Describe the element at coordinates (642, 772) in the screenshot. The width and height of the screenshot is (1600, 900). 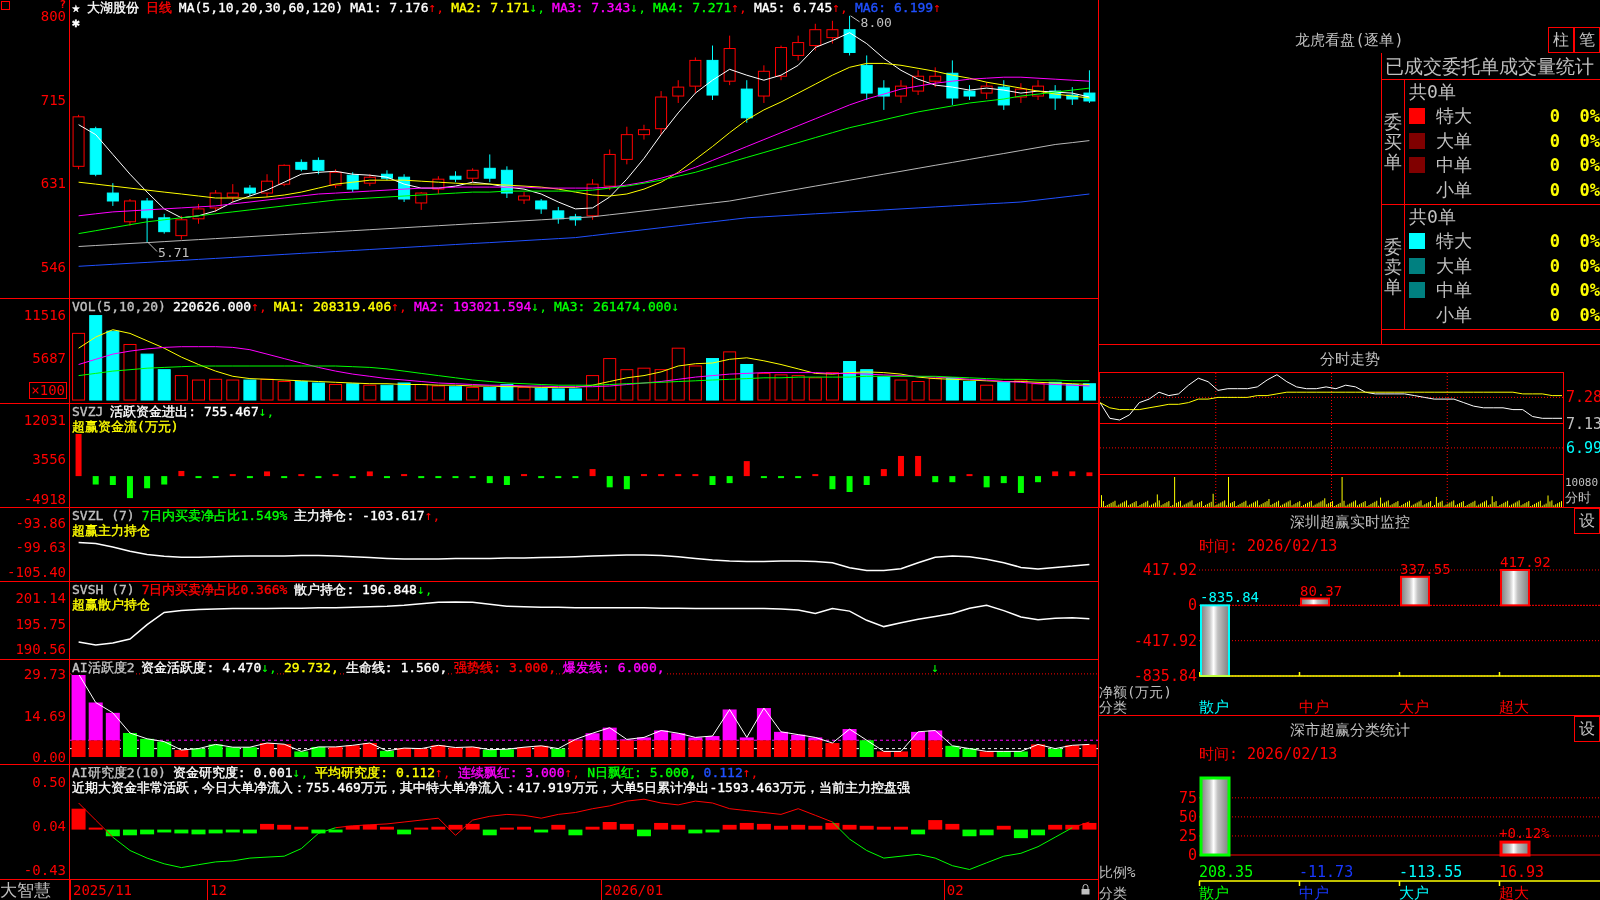
I see `legend-text: N日飘红: 5.000,` at that location.